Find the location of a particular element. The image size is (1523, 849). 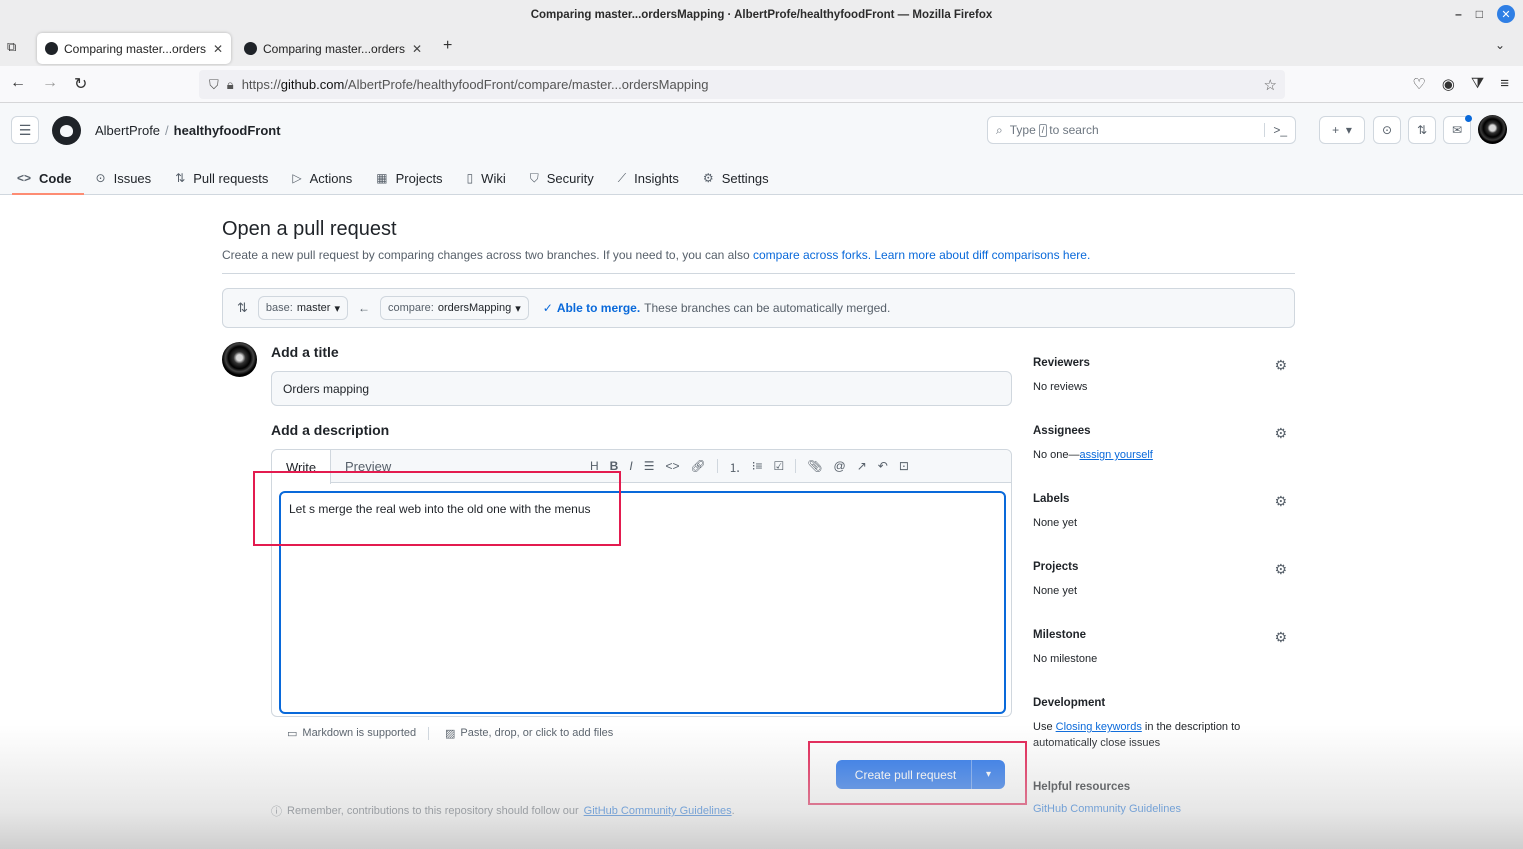

task-list-icon: ☑ is located at coordinates (779, 467).